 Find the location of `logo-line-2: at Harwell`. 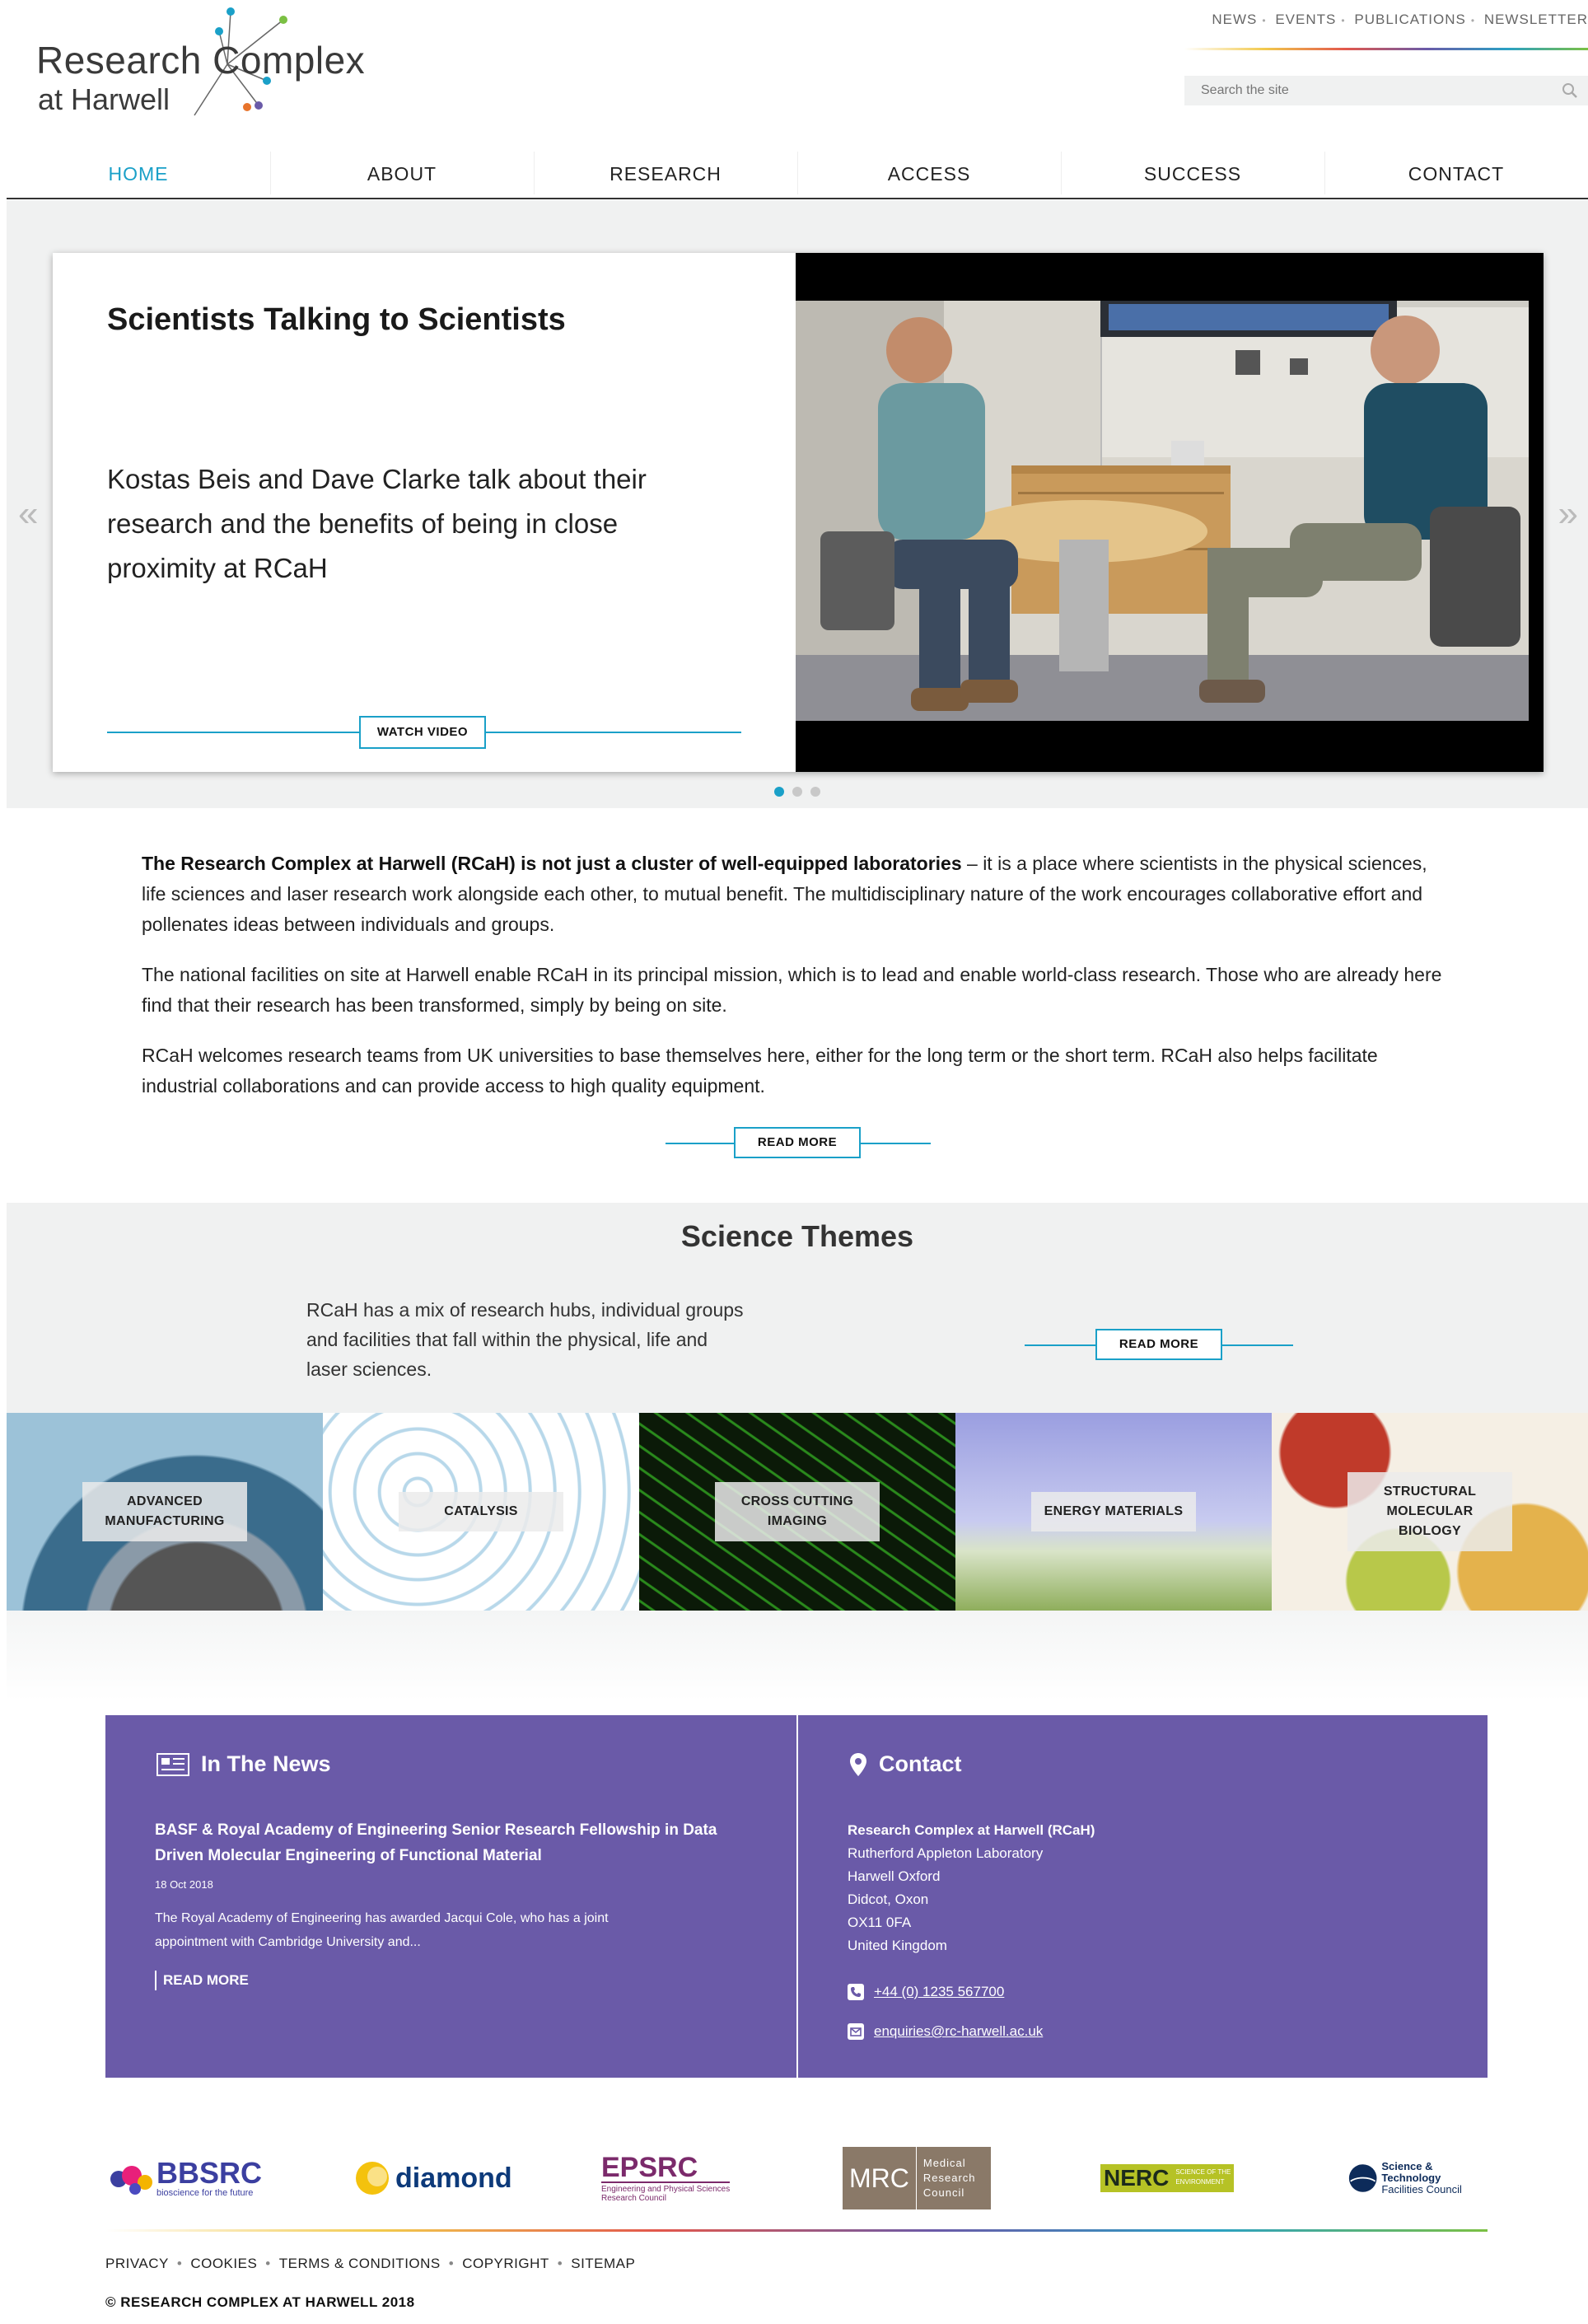

logo-line-2: at Harwell is located at coordinates (104, 99).